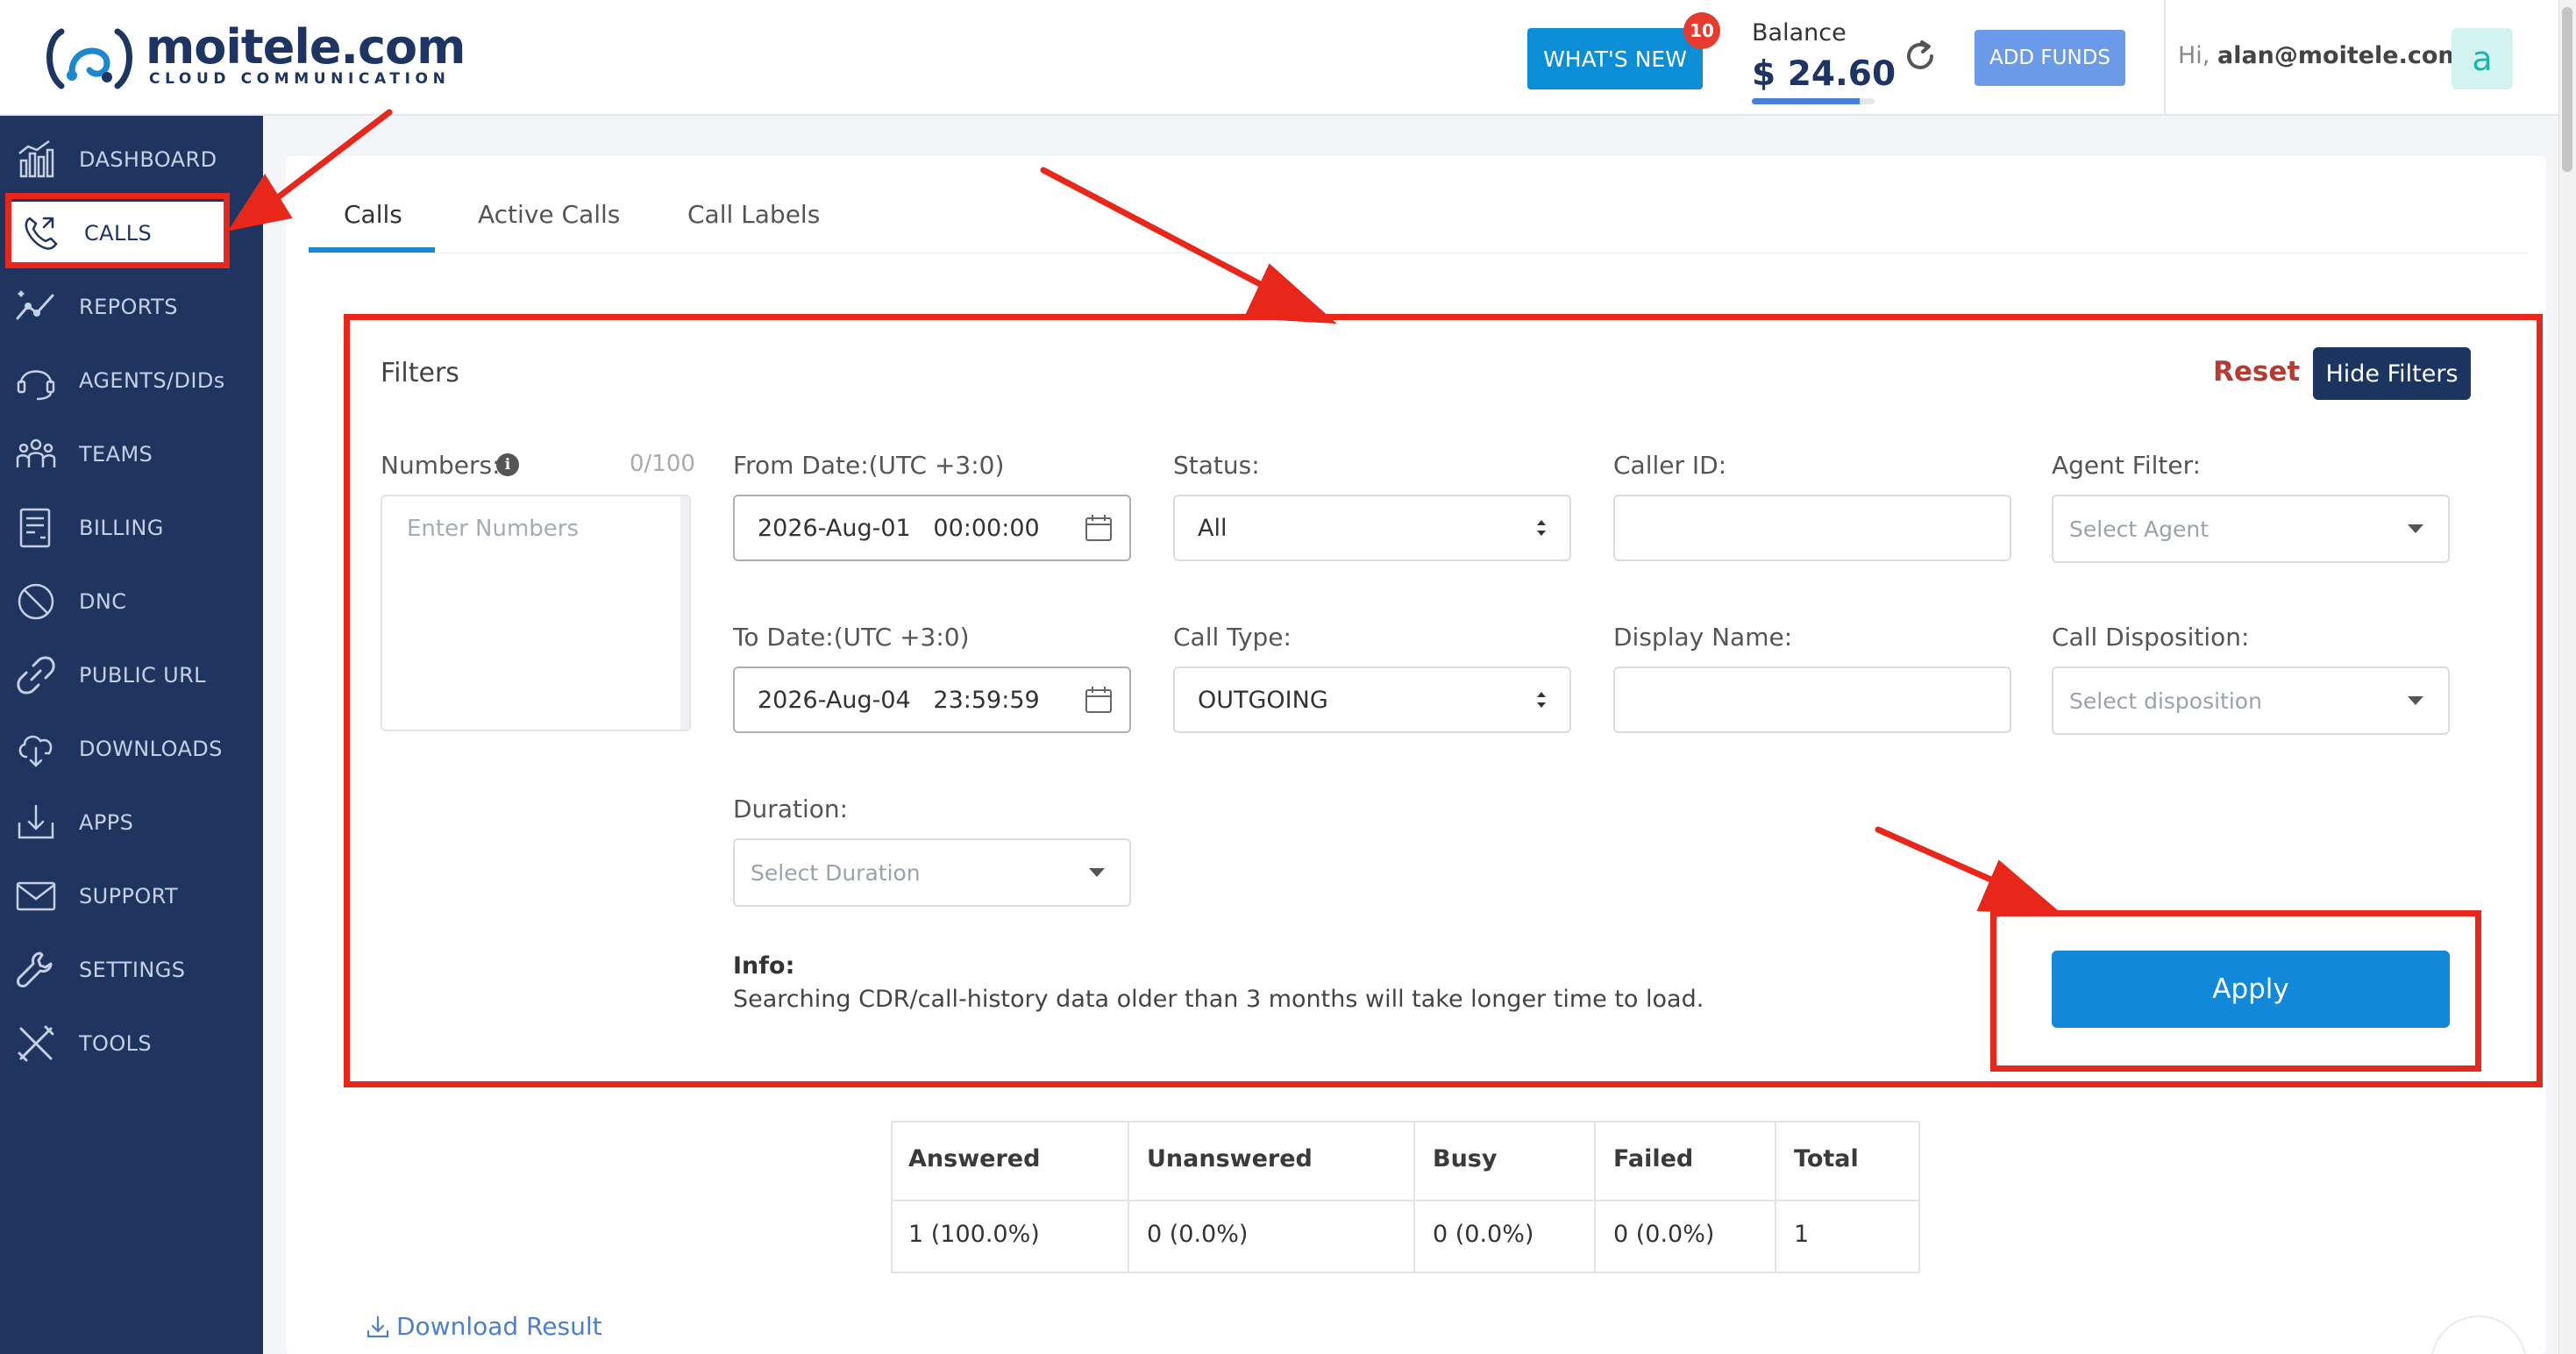 Image resolution: width=2576 pixels, height=1354 pixels. I want to click on arrowhead-apply, so click(2019, 887).